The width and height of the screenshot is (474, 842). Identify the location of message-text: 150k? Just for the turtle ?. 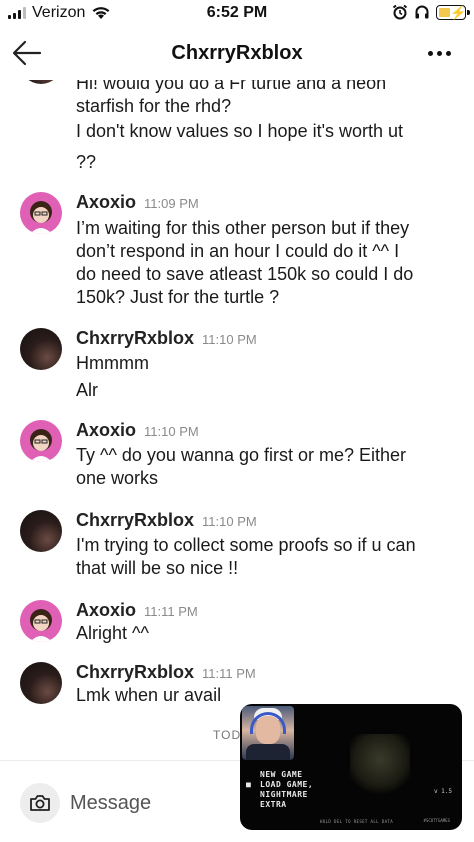
(178, 297).